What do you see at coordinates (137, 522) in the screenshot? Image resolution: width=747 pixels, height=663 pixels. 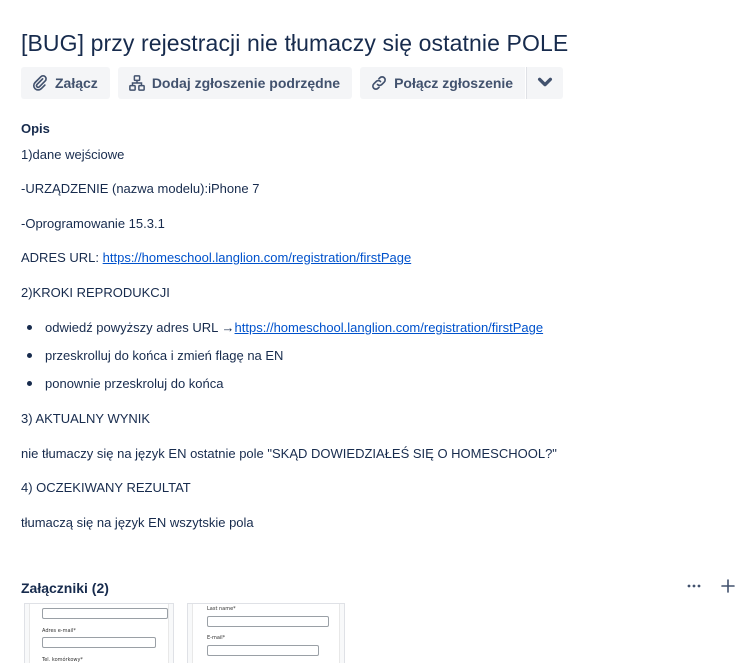 I see `description-paragraph: tłumaczą się na język EN wszytskie pola` at bounding box center [137, 522].